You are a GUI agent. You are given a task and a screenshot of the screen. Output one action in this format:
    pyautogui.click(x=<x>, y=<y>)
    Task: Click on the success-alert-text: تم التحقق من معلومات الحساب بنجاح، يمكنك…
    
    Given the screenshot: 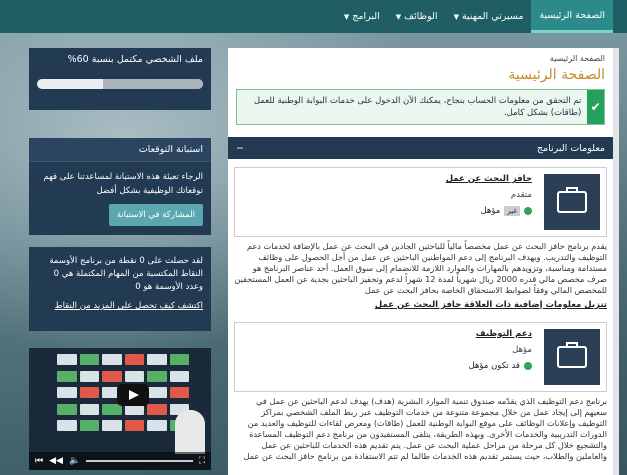 What is the action you would take?
    pyautogui.click(x=417, y=107)
    